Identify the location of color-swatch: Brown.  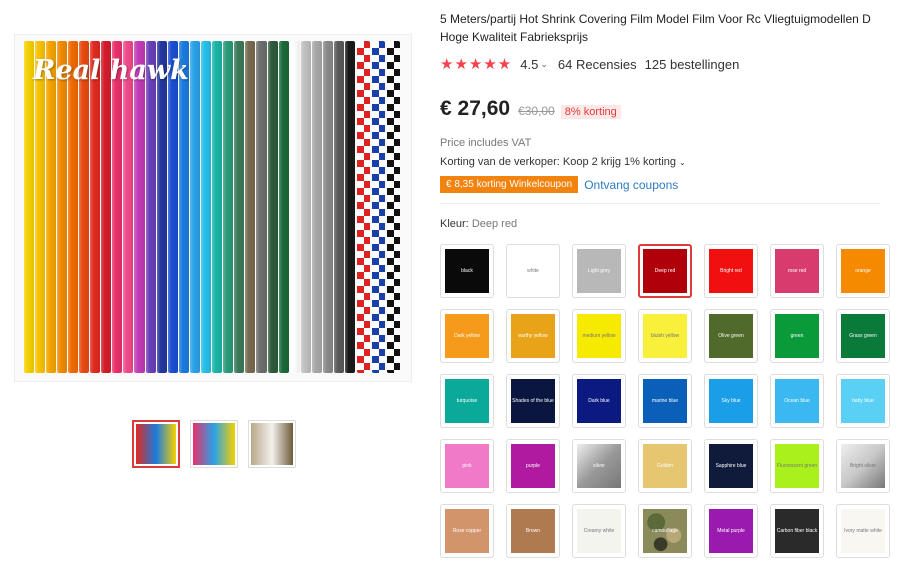
(533, 531).